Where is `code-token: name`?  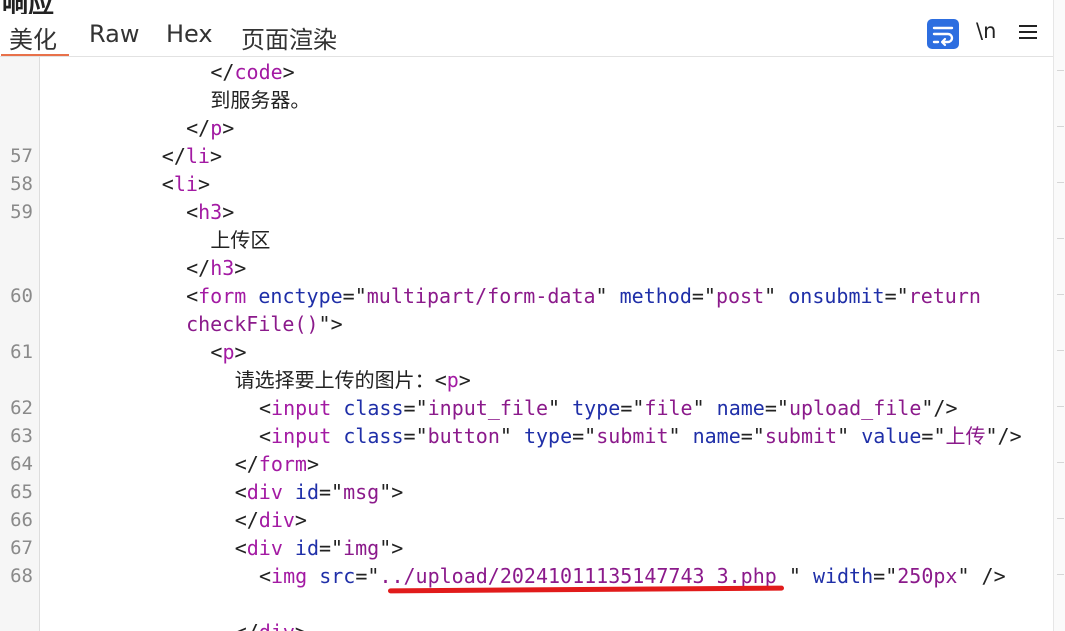
code-token: name is located at coordinates (740, 408).